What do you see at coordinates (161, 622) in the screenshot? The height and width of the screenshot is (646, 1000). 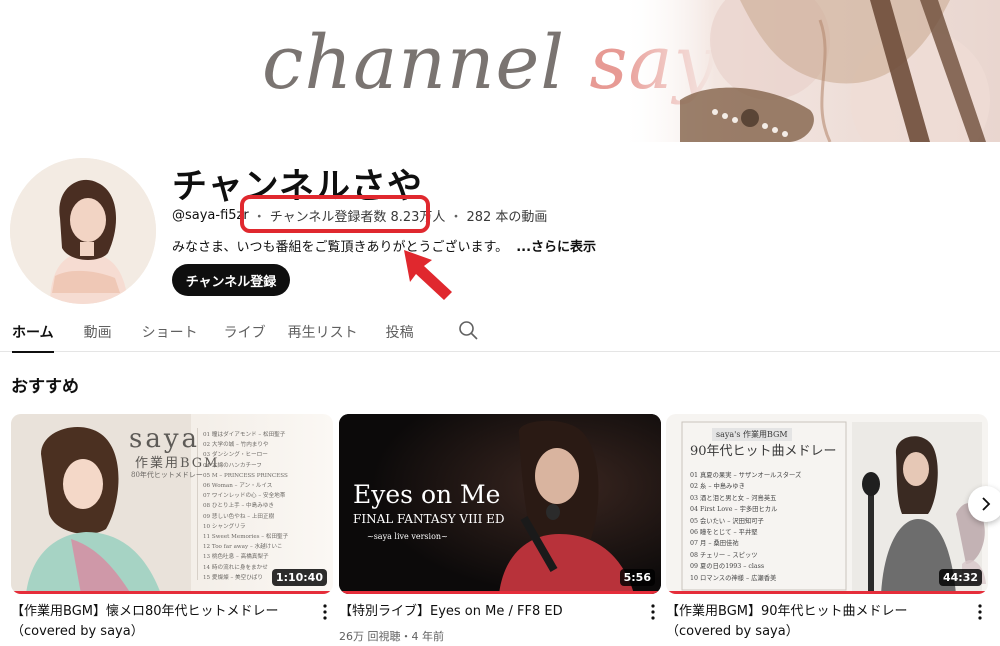 I see `video-title: 【作業用BGM】懐メロ80年代ヒットメドレー（covered by saya）` at bounding box center [161, 622].